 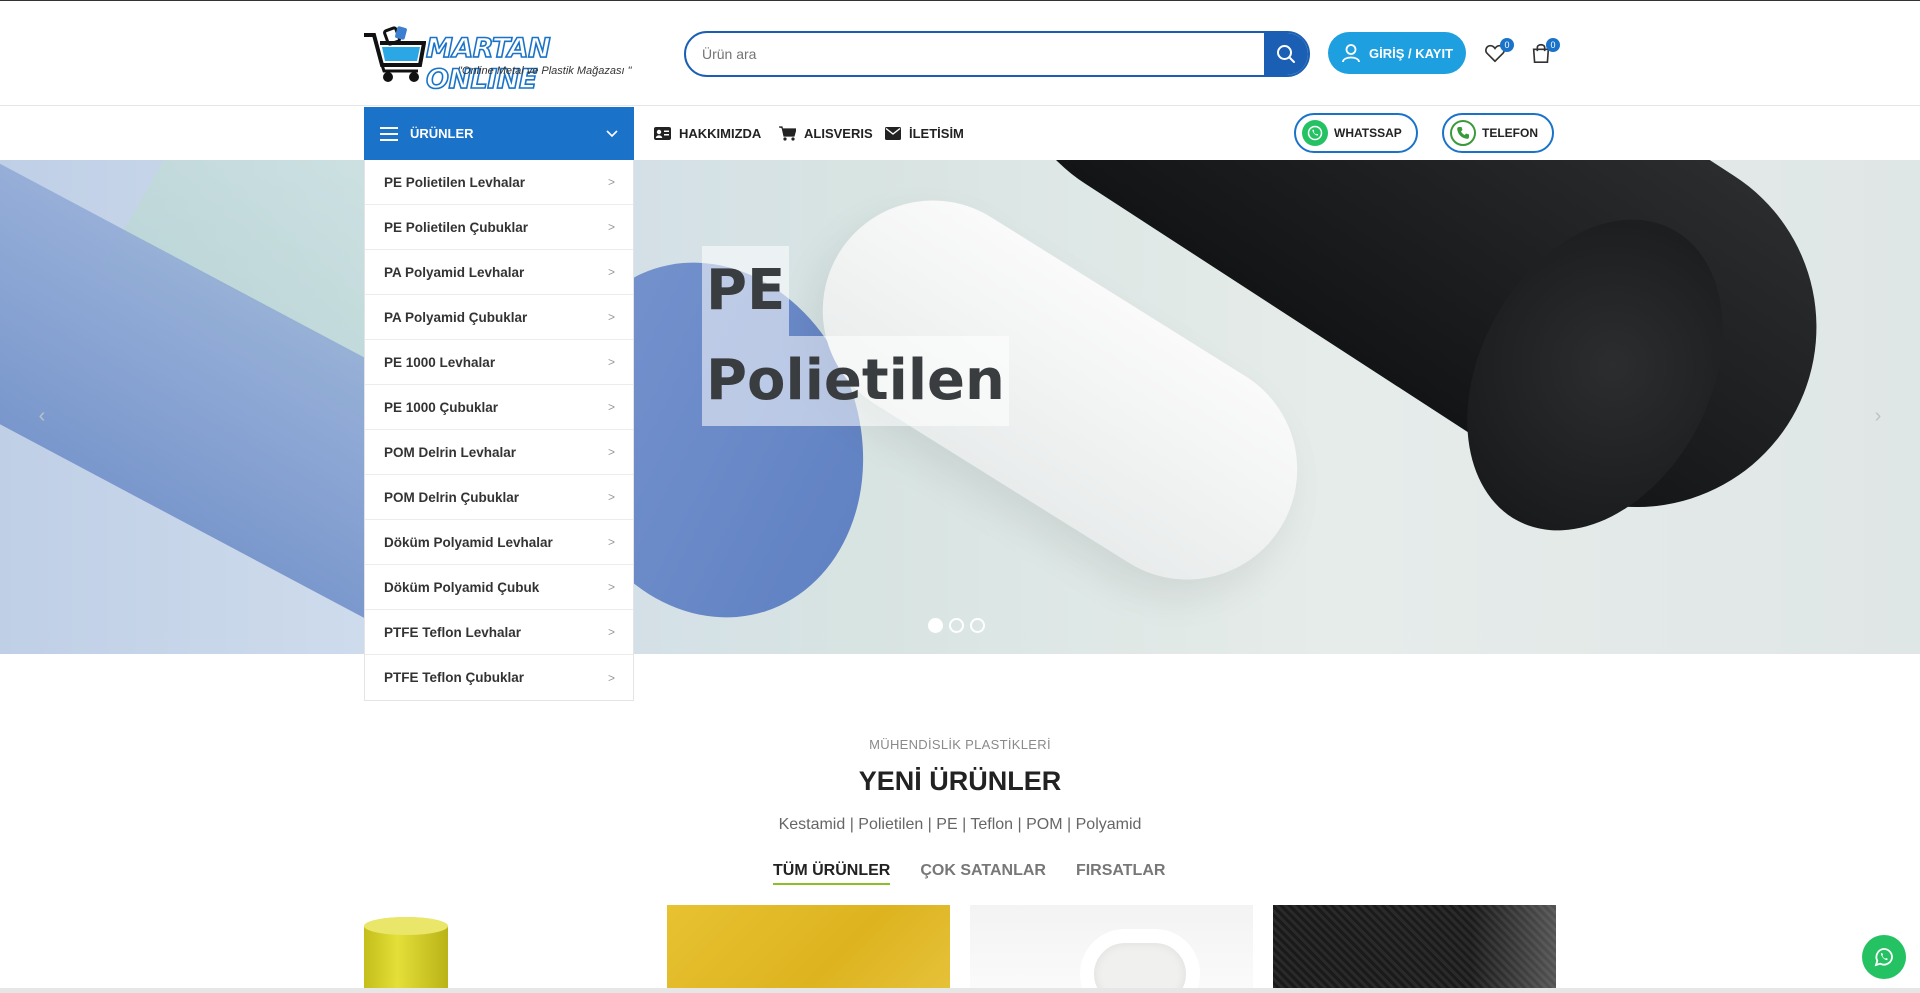 What do you see at coordinates (389, 133) in the screenshot?
I see `hamburger-icon` at bounding box center [389, 133].